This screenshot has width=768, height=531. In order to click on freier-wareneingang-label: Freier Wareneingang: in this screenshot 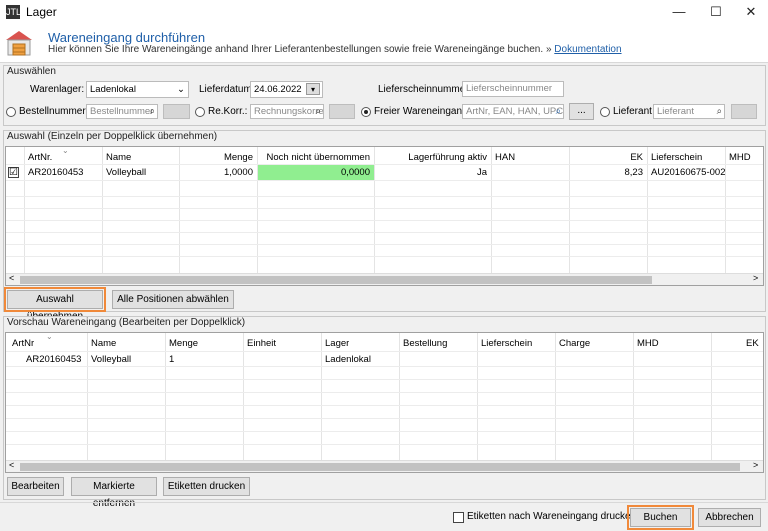, I will do `click(422, 111)`.